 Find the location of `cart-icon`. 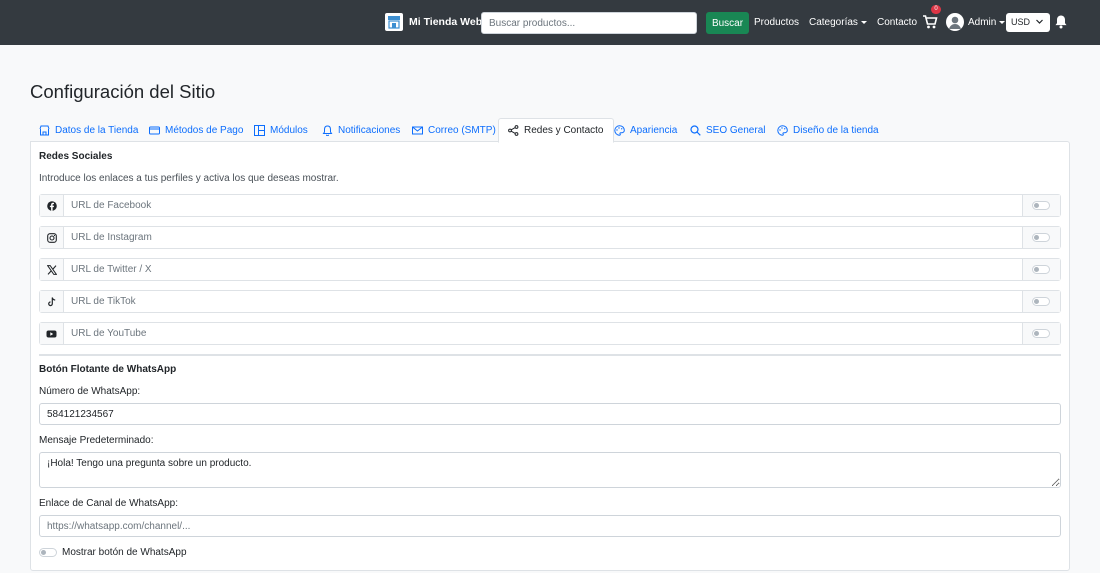

cart-icon is located at coordinates (930, 22).